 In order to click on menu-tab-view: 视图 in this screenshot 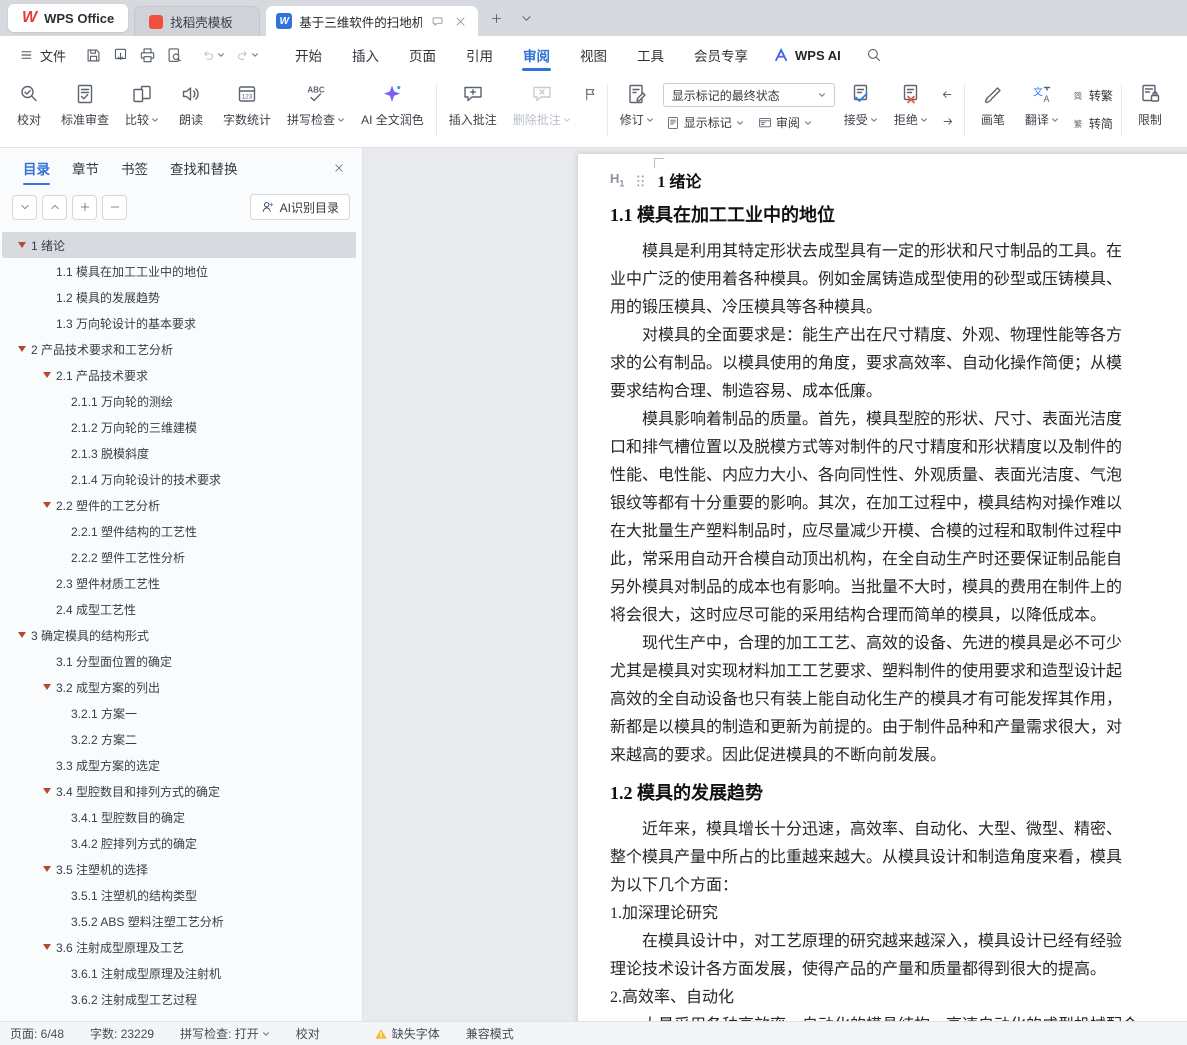, I will do `click(593, 55)`.